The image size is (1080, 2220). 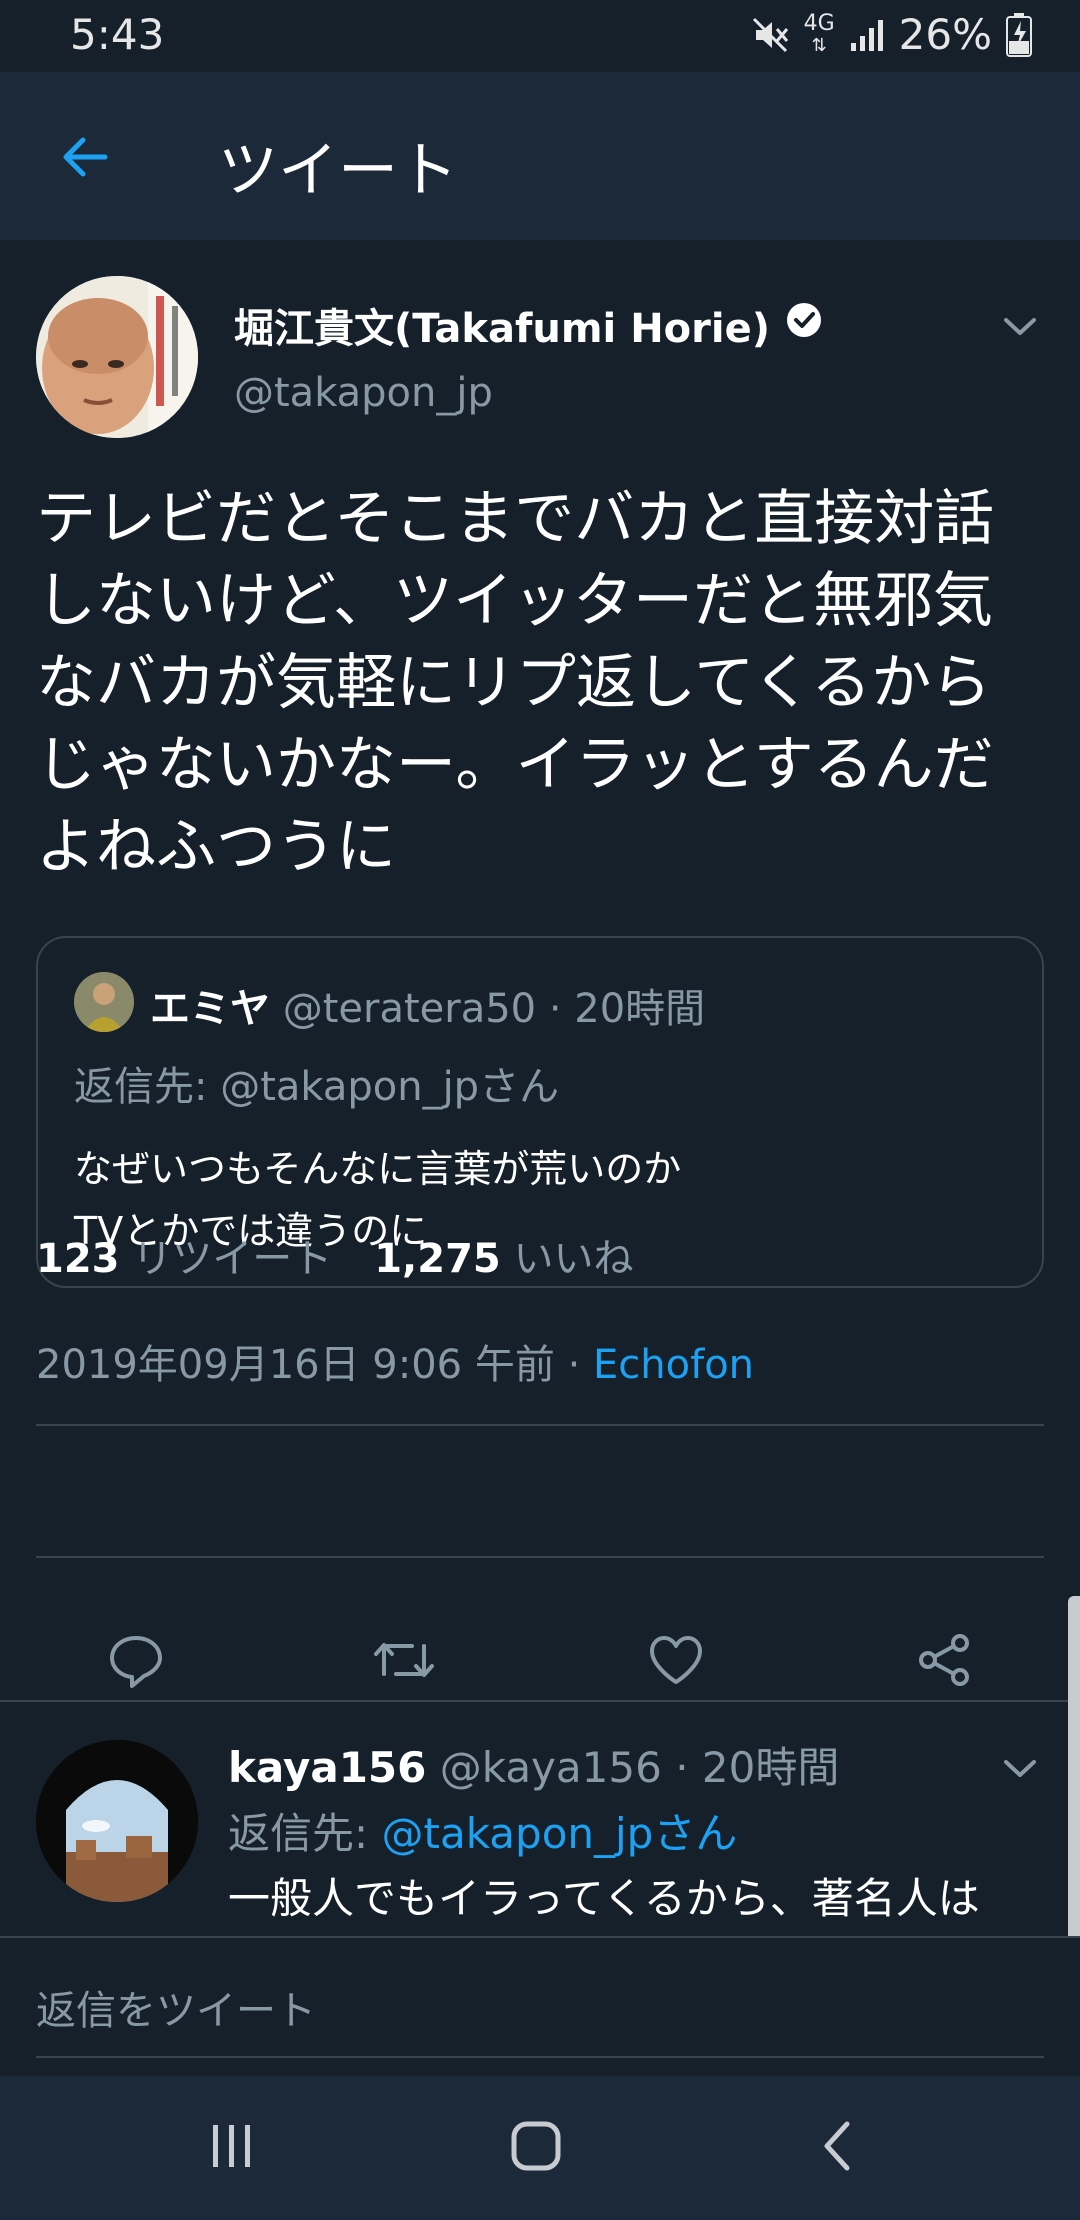 I want to click on battery-percent: 26%, so click(x=945, y=34).